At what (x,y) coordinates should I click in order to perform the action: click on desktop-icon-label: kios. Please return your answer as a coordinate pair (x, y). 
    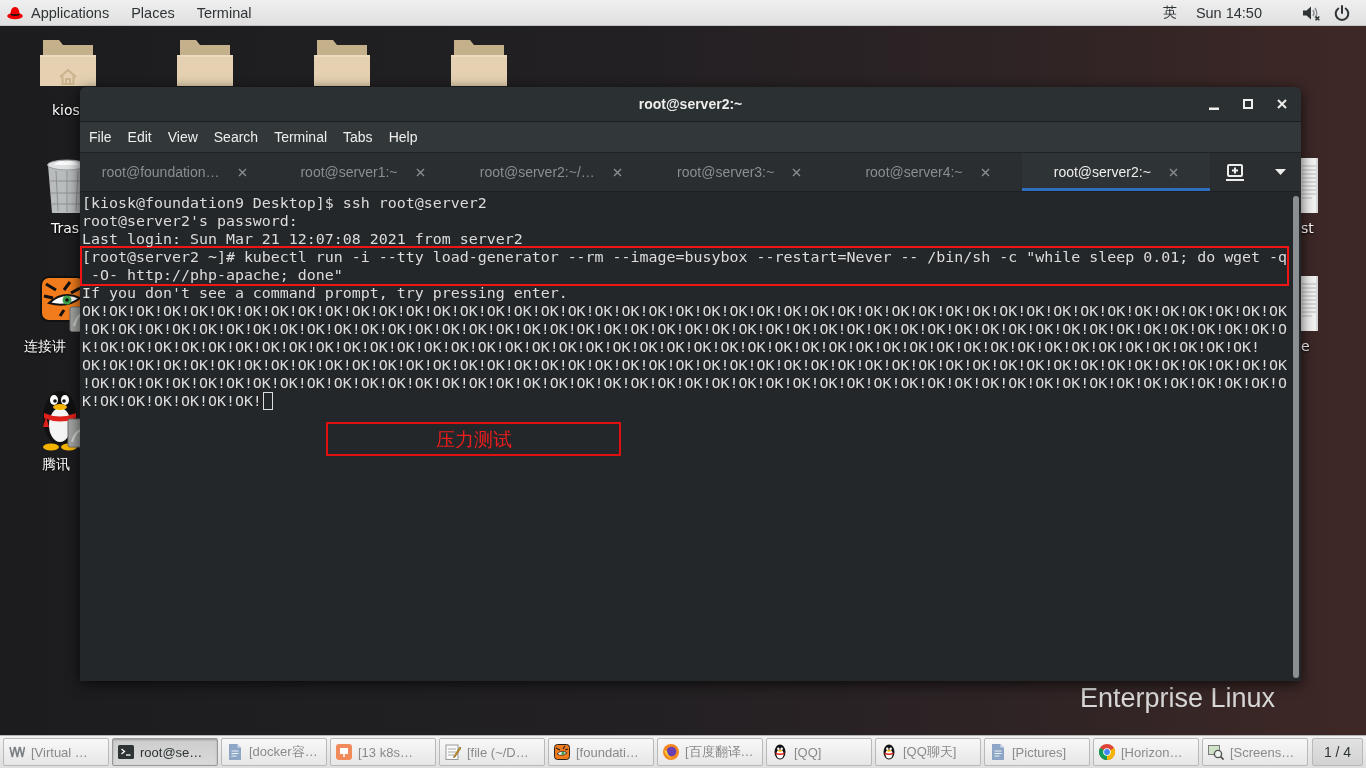
    Looking at the image, I should click on (66, 110).